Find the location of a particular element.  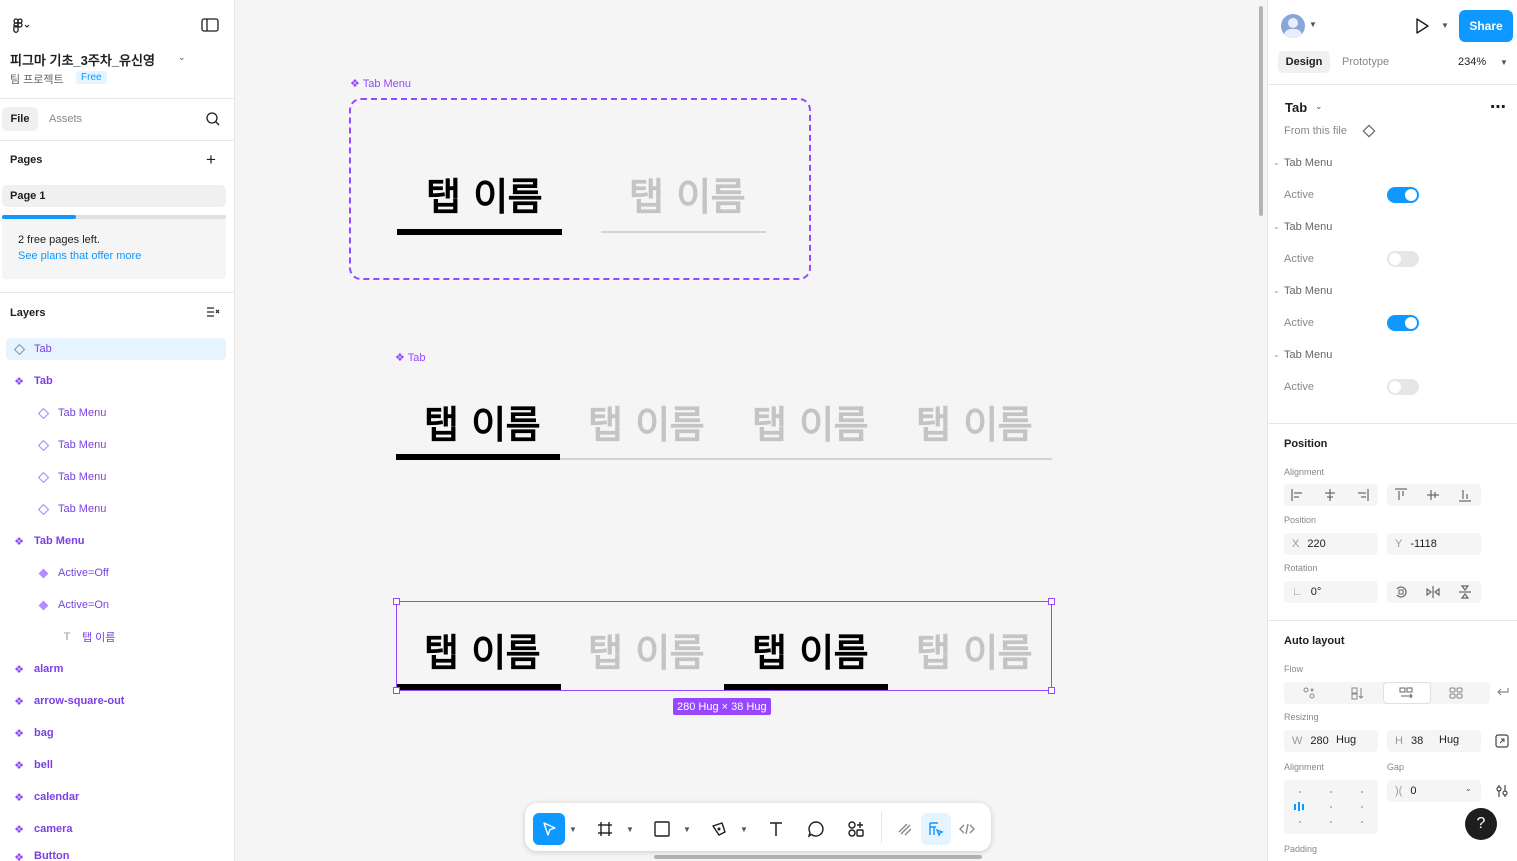

zoom-level: 234% is located at coordinates (1472, 62).